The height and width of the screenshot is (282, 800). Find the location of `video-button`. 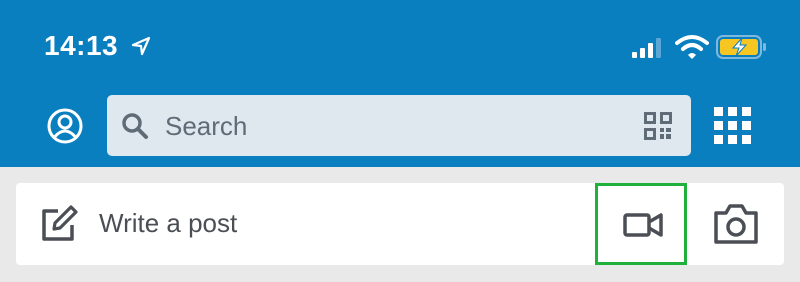

video-button is located at coordinates (641, 224).